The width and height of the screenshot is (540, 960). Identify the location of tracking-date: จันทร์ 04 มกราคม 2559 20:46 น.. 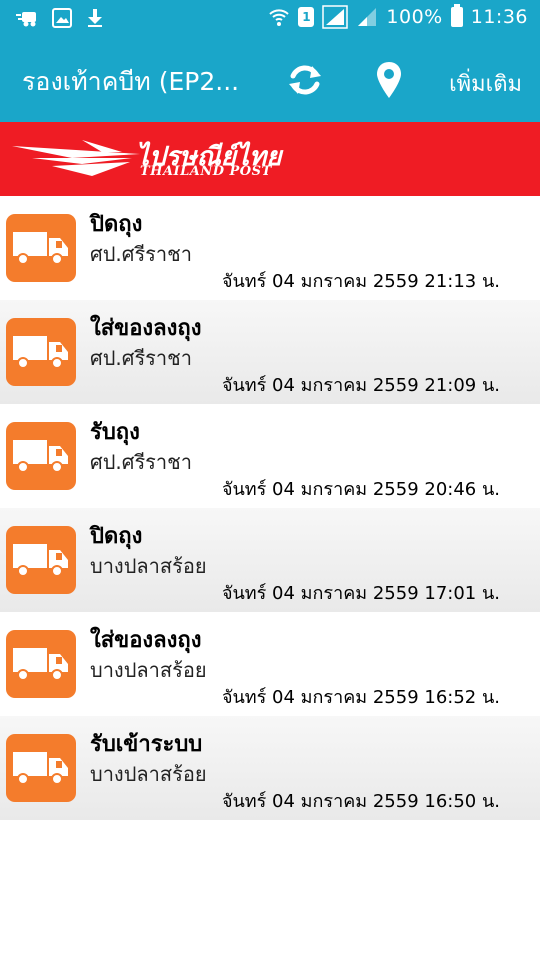
(360, 489).